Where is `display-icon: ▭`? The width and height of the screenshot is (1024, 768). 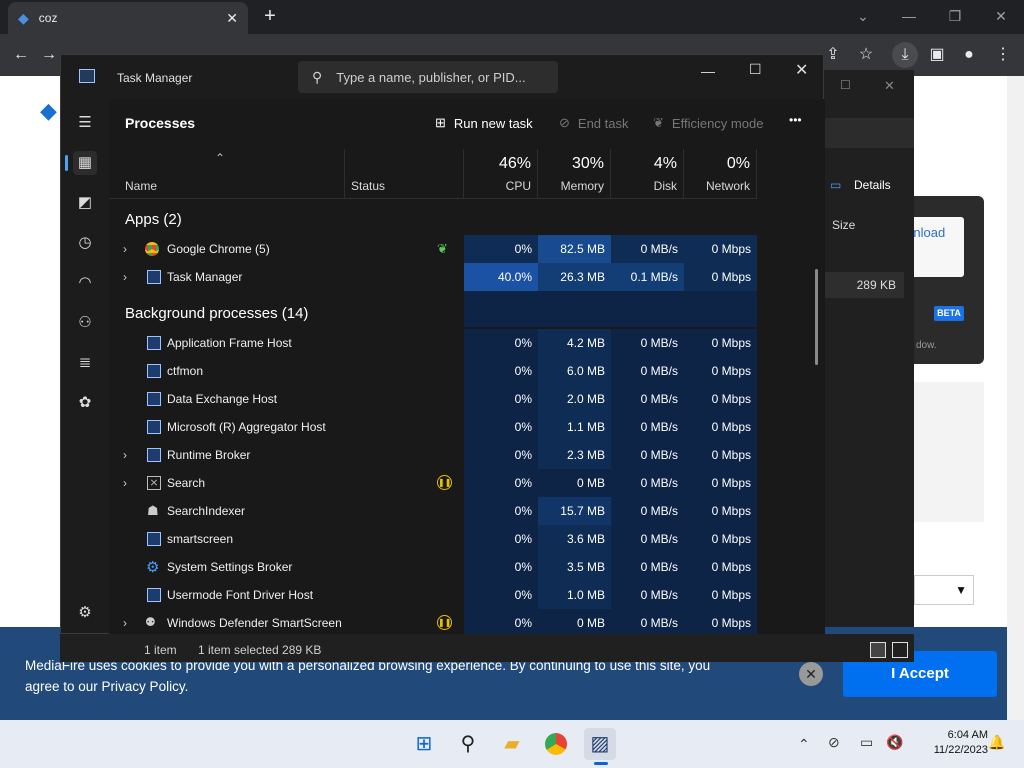 display-icon: ▭ is located at coordinates (866, 742).